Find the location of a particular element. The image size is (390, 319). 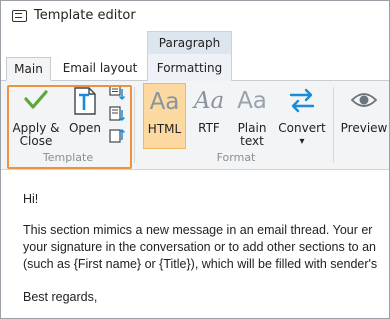

preview-label: Preview is located at coordinates (364, 128).